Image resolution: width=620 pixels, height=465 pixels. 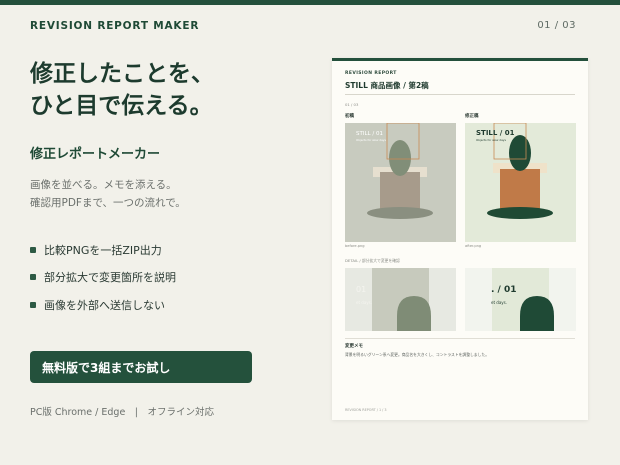 I want to click on memo-heading: 変更メモ, so click(x=354, y=346).